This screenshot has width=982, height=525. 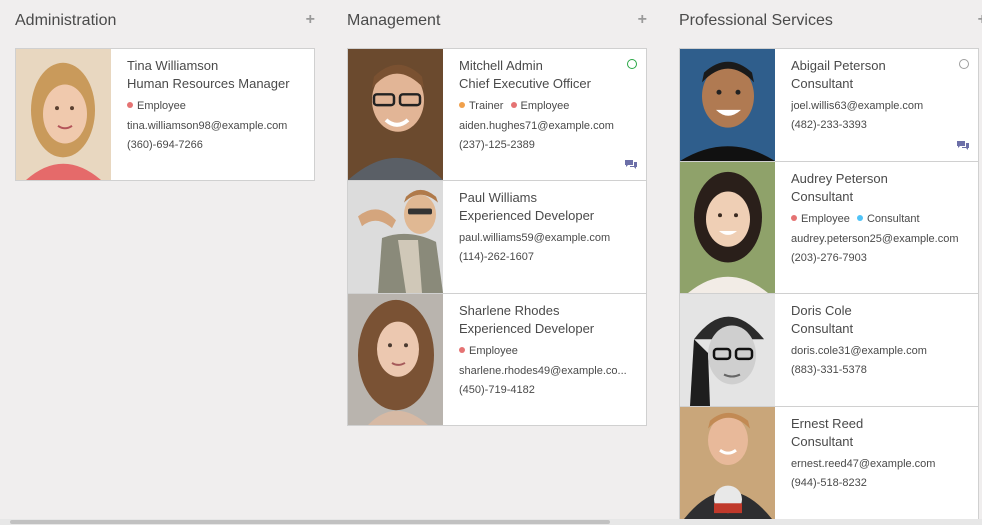 What do you see at coordinates (509, 310) in the screenshot?
I see `employee-name: Sharlene Rhodes` at bounding box center [509, 310].